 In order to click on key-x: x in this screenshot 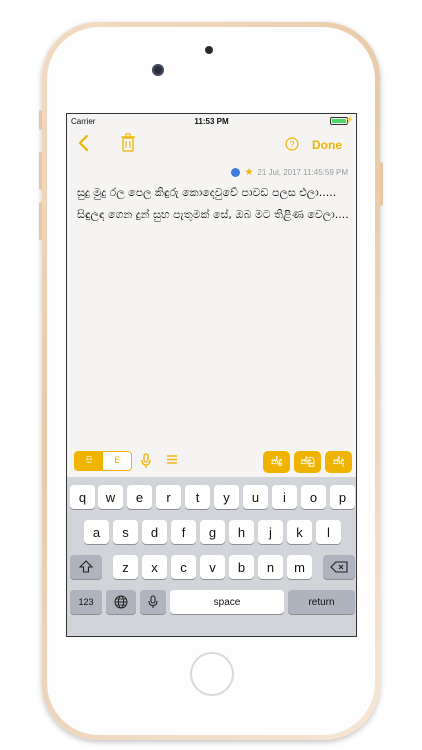, I will do `click(154, 567)`.